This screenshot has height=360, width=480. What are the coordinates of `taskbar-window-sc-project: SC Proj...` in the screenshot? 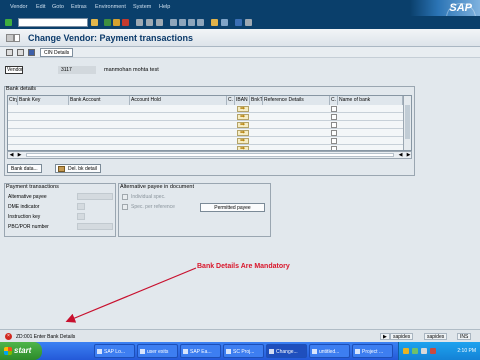 It's located at (243, 351).